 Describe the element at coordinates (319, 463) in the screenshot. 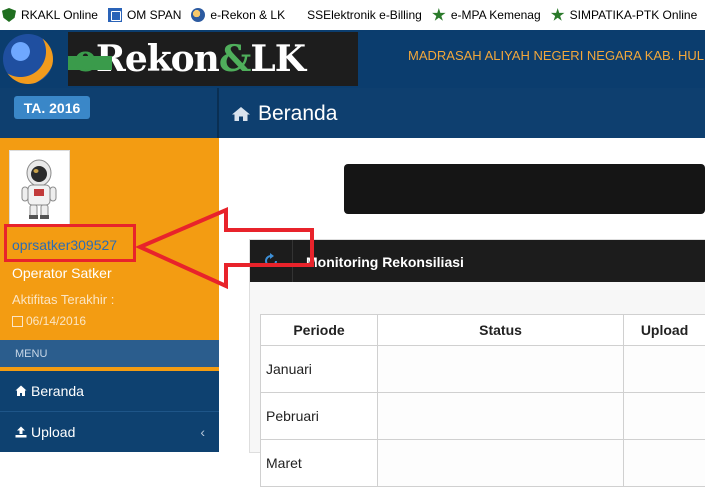

I see `cell-periode: Maret` at that location.